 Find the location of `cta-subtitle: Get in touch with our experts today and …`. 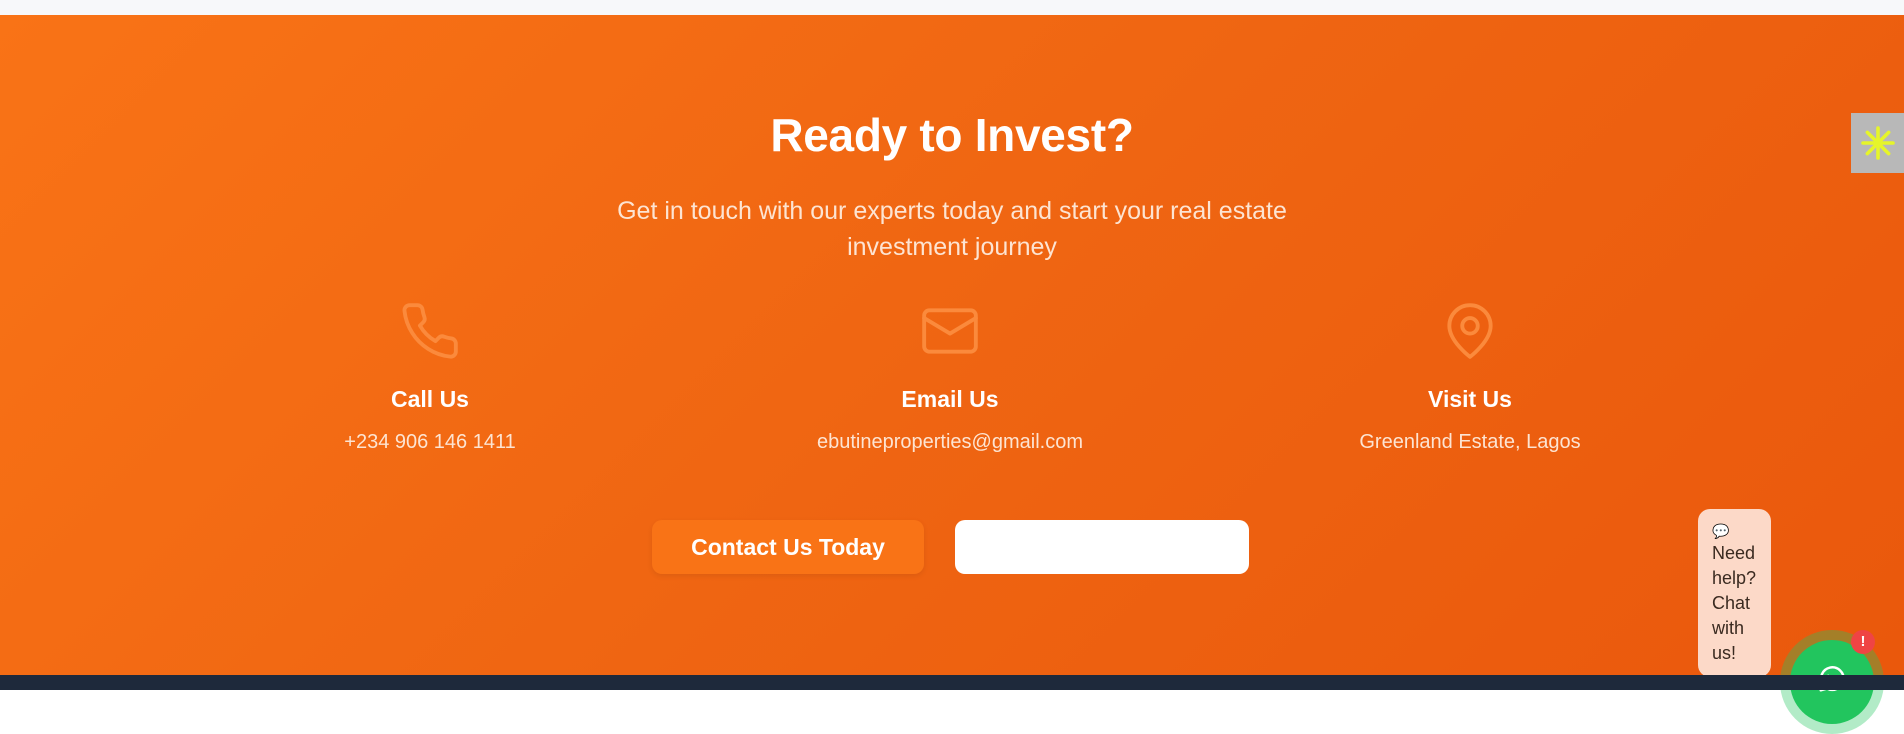

cta-subtitle: Get in touch with our experts today and … is located at coordinates (952, 229).